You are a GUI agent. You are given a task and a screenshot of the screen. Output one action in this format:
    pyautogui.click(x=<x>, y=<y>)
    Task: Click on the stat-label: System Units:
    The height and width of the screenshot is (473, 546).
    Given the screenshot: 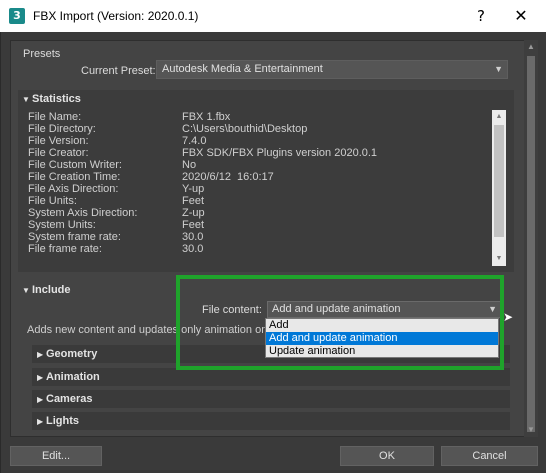 What is the action you would take?
    pyautogui.click(x=62, y=225)
    